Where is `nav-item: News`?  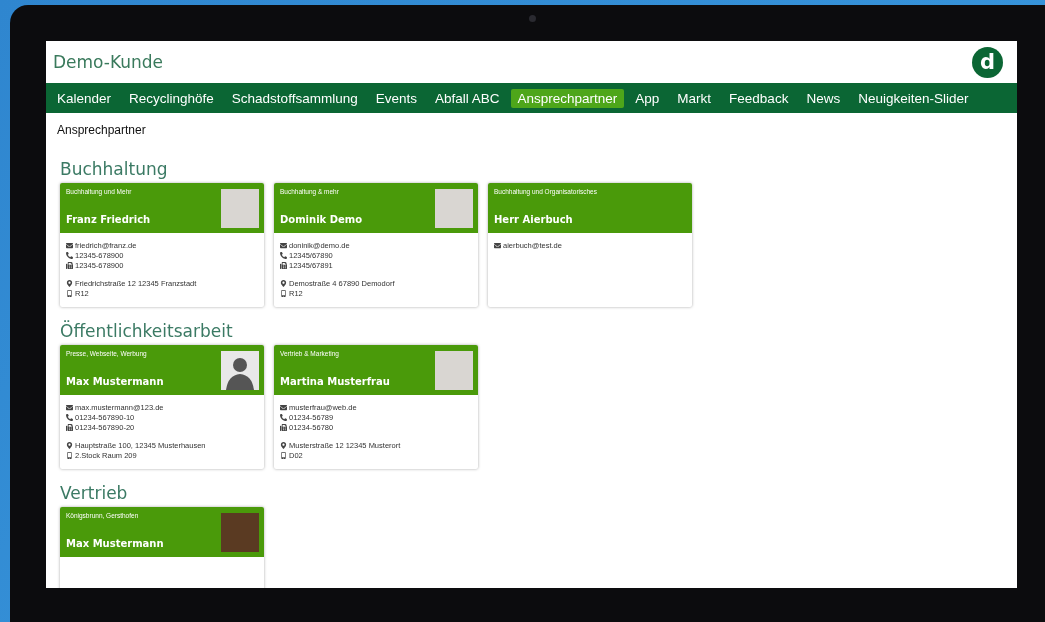
nav-item: News is located at coordinates (823, 98).